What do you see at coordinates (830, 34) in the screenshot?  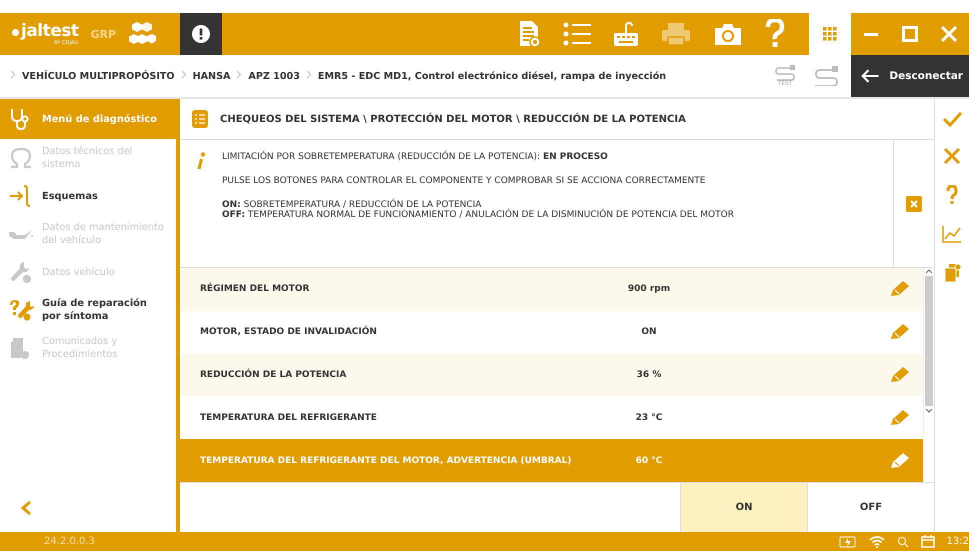 I see `grid-icon` at bounding box center [830, 34].